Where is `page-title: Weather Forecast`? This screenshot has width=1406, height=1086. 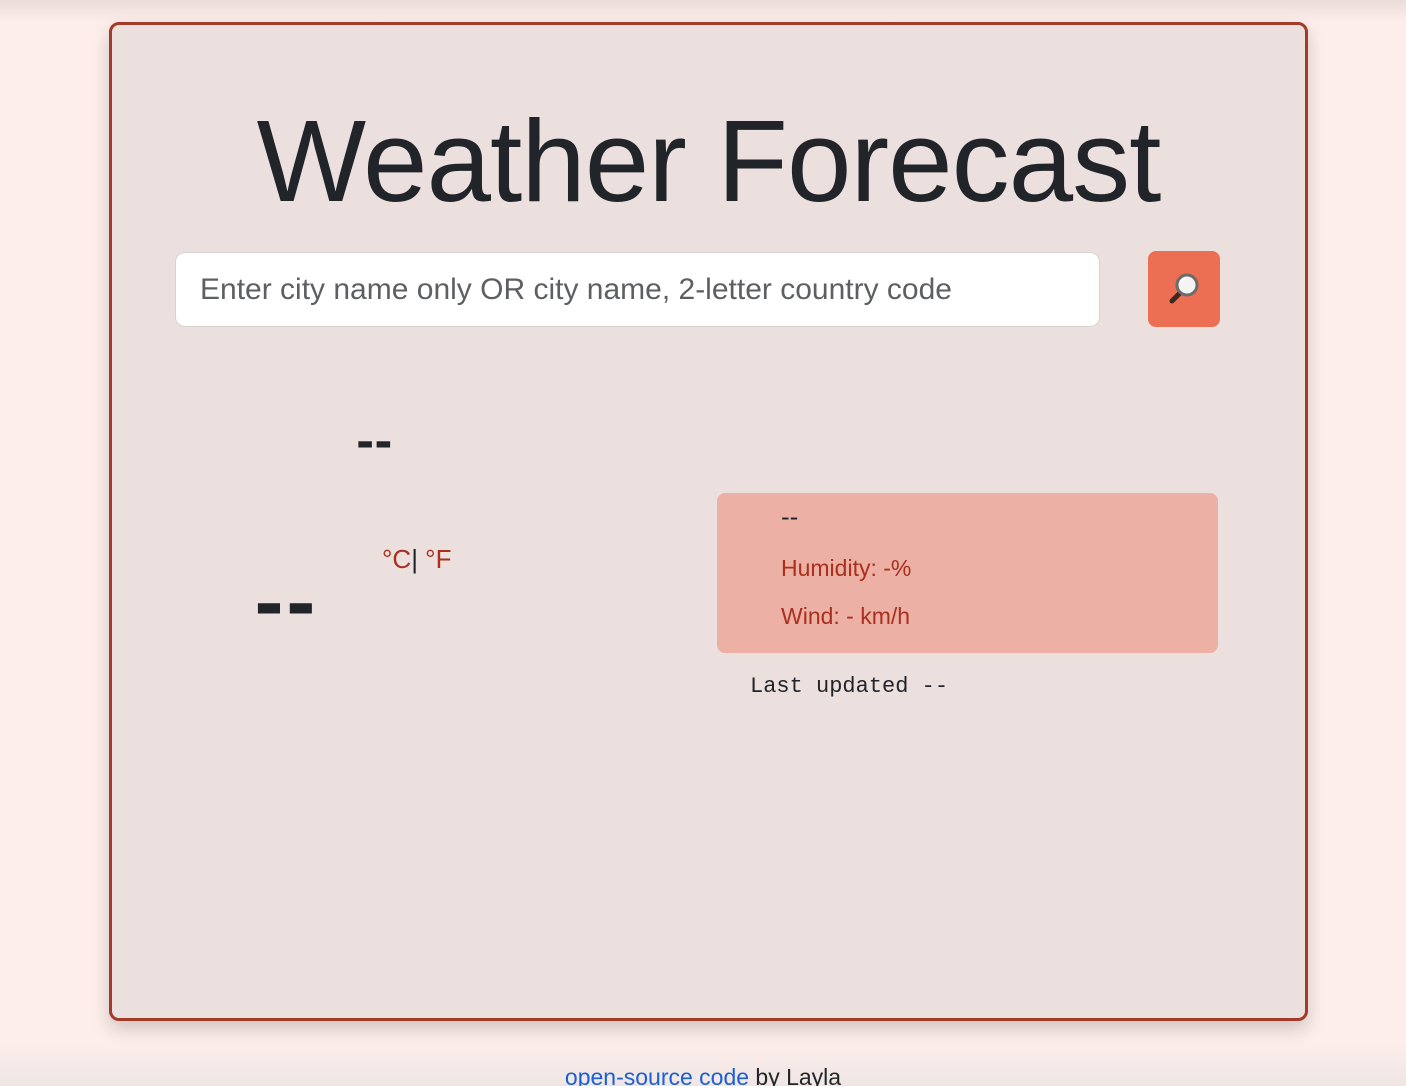
page-title: Weather Forecast is located at coordinates (709, 161).